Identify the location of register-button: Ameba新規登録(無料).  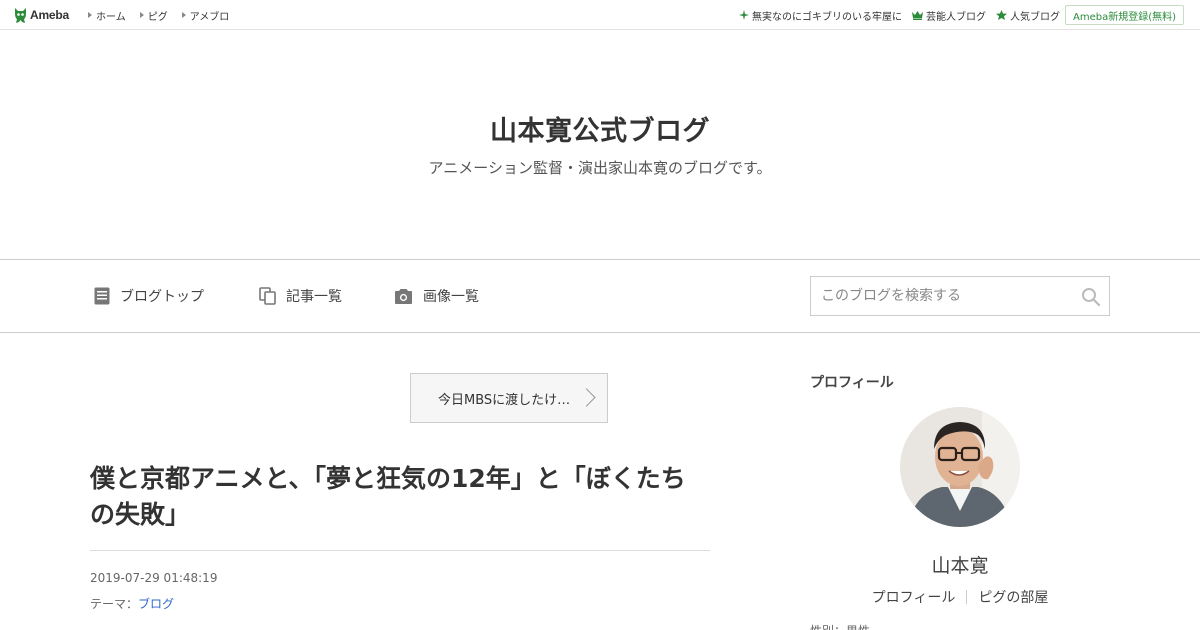
(1124, 15).